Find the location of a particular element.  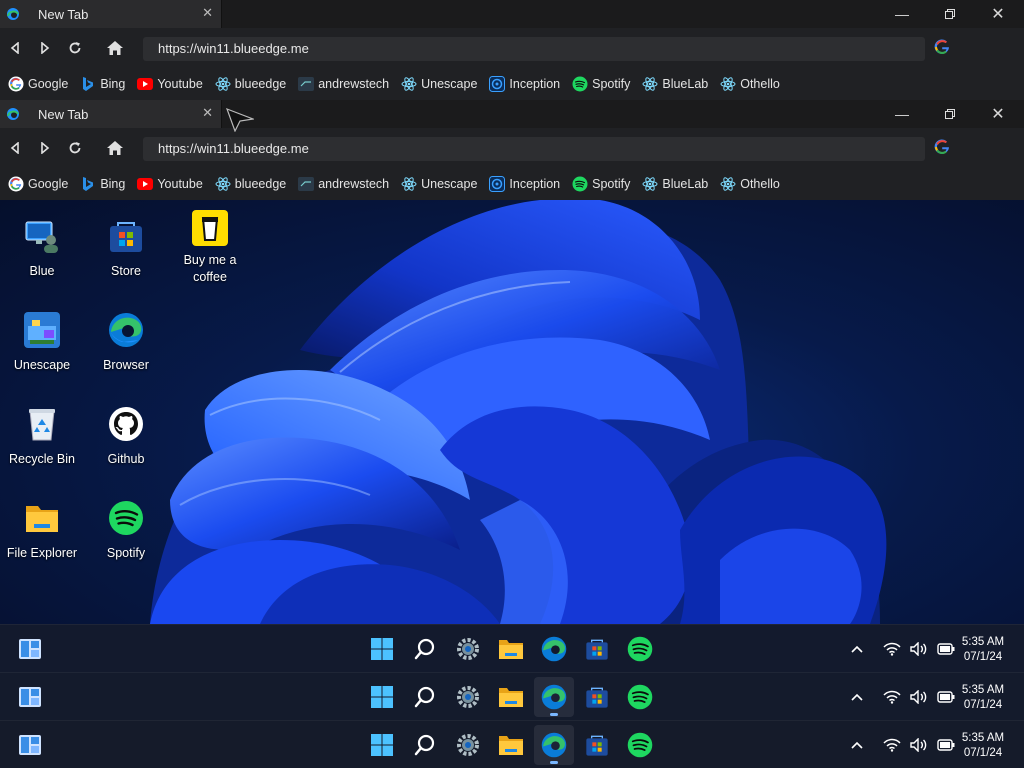

desktop-icon-unescape: Unescape is located at coordinates (42, 342).